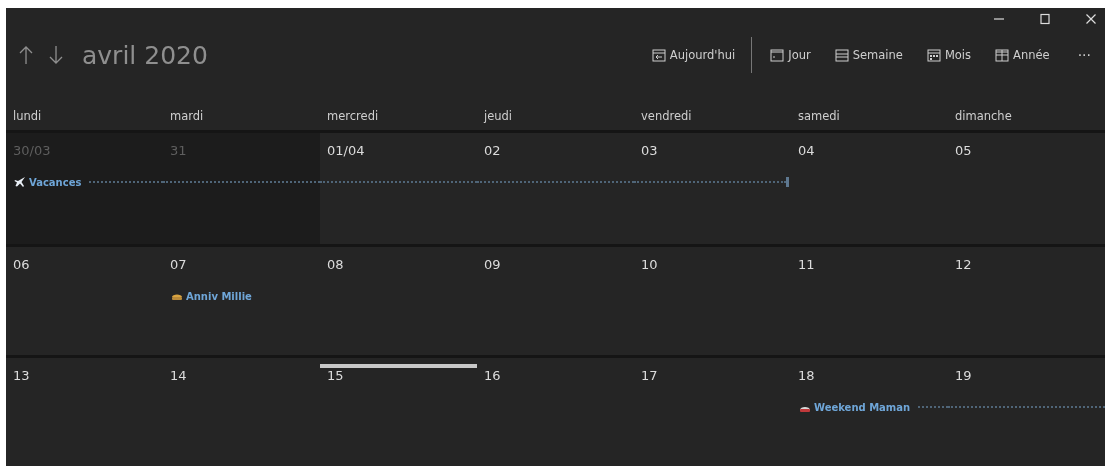  Describe the element at coordinates (806, 264) in the screenshot. I see `day-number: 11` at that location.